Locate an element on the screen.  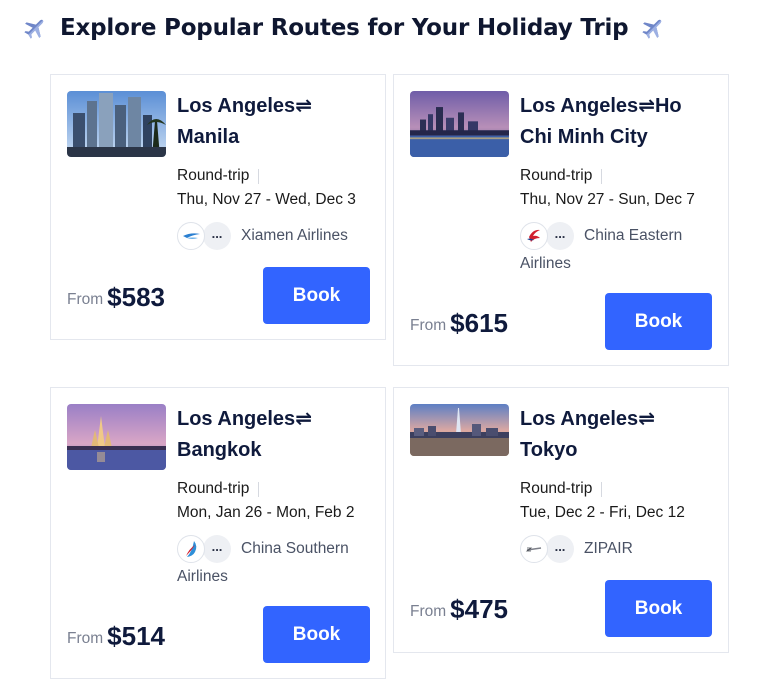
destination-city: Tokyo is located at coordinates (549, 450).